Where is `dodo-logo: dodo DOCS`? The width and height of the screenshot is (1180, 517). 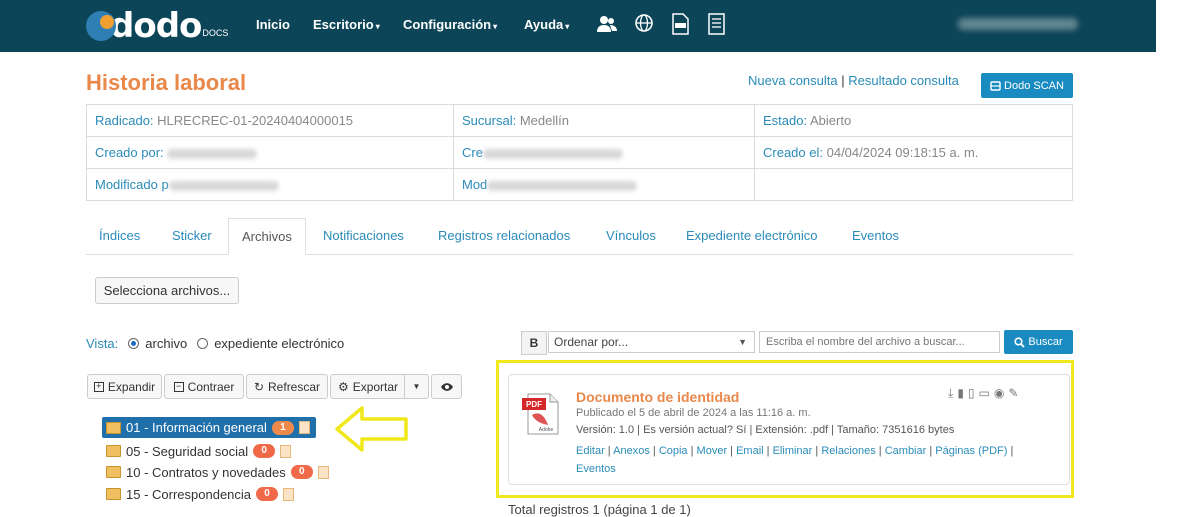
dodo-logo: dodo DOCS is located at coordinates (157, 26).